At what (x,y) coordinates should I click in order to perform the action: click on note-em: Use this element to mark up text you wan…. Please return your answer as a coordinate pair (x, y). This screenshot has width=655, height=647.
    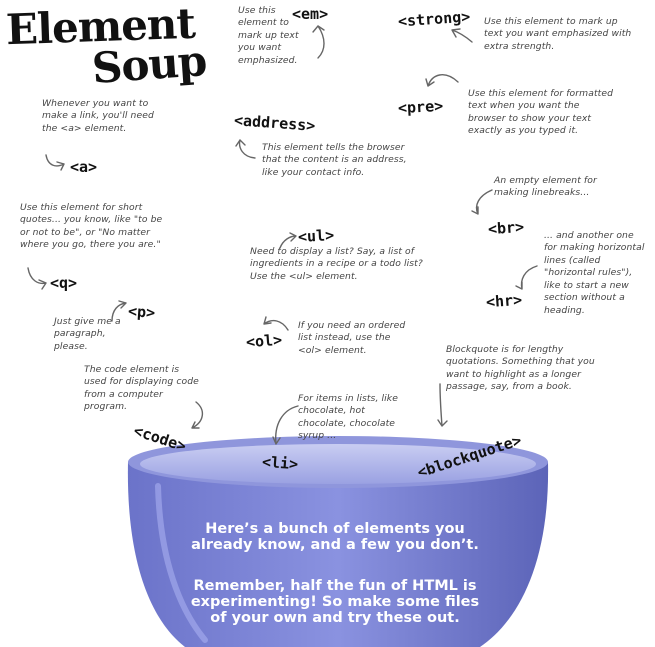
    Looking at the image, I should click on (268, 35).